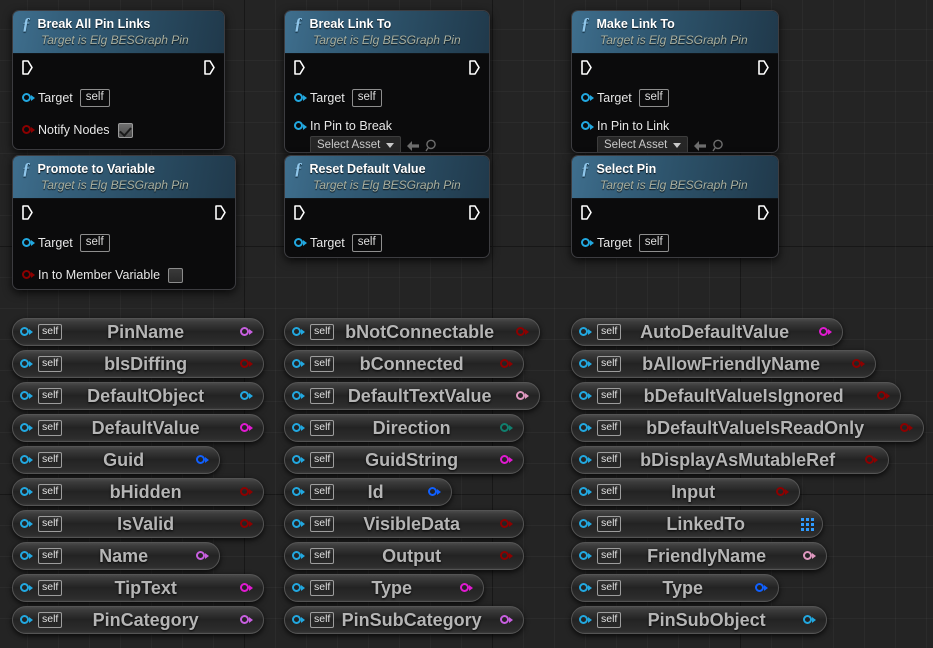 This screenshot has height=648, width=933. Describe the element at coordinates (412, 332) in the screenshot. I see `variable-getter-node: self bNotConnectable` at that location.